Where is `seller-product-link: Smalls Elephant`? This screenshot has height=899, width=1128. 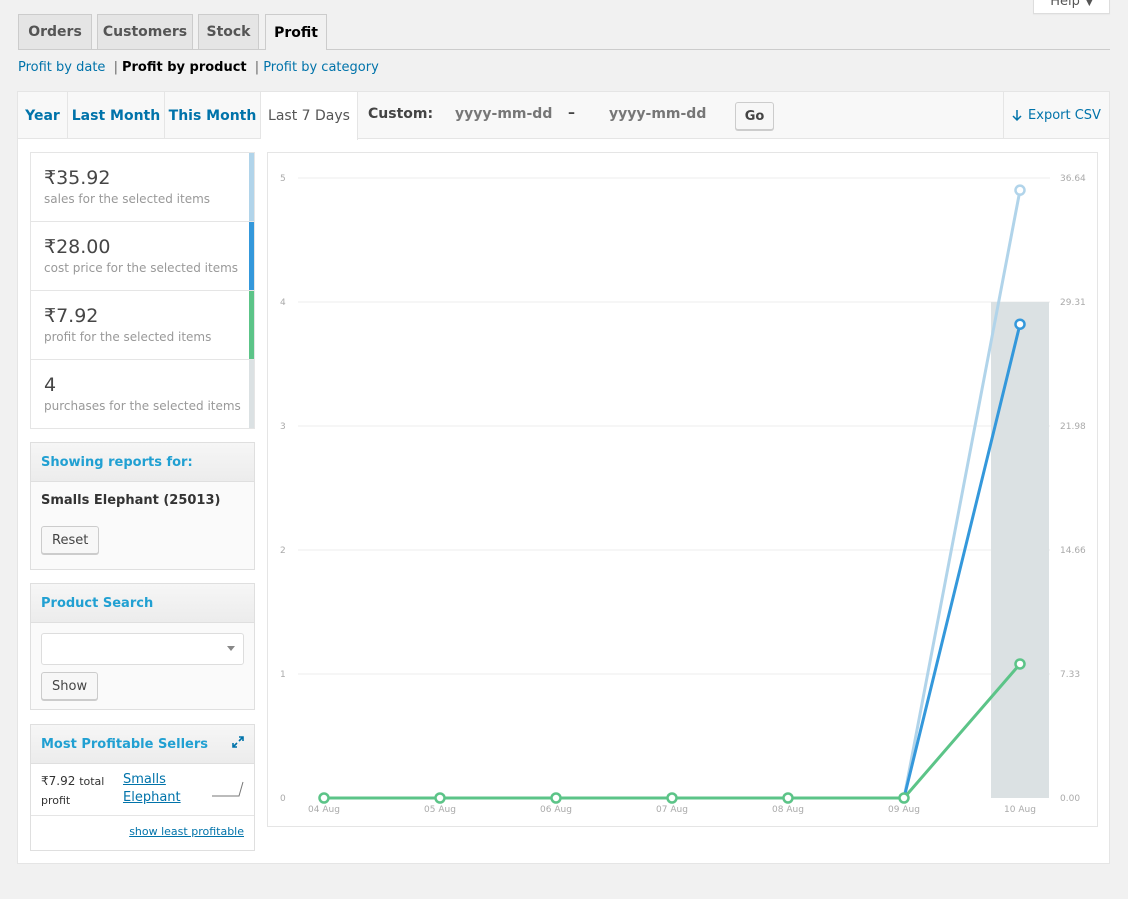 seller-product-link: Smalls Elephant is located at coordinates (152, 789).